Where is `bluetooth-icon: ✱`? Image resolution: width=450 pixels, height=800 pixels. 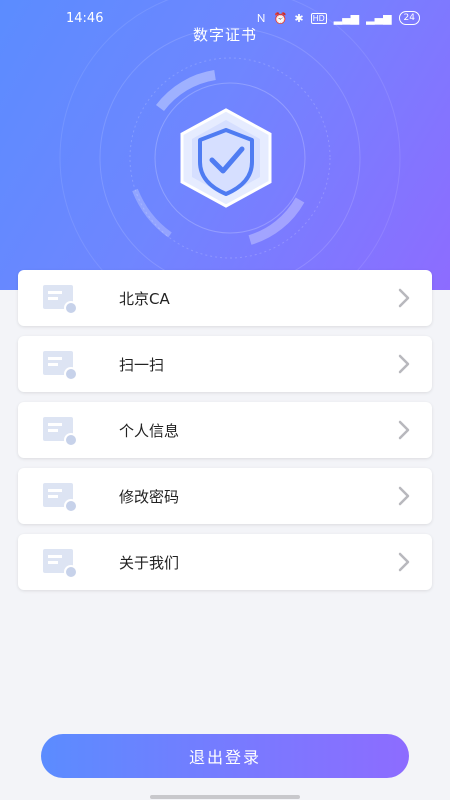
bluetooth-icon: ✱ is located at coordinates (299, 18).